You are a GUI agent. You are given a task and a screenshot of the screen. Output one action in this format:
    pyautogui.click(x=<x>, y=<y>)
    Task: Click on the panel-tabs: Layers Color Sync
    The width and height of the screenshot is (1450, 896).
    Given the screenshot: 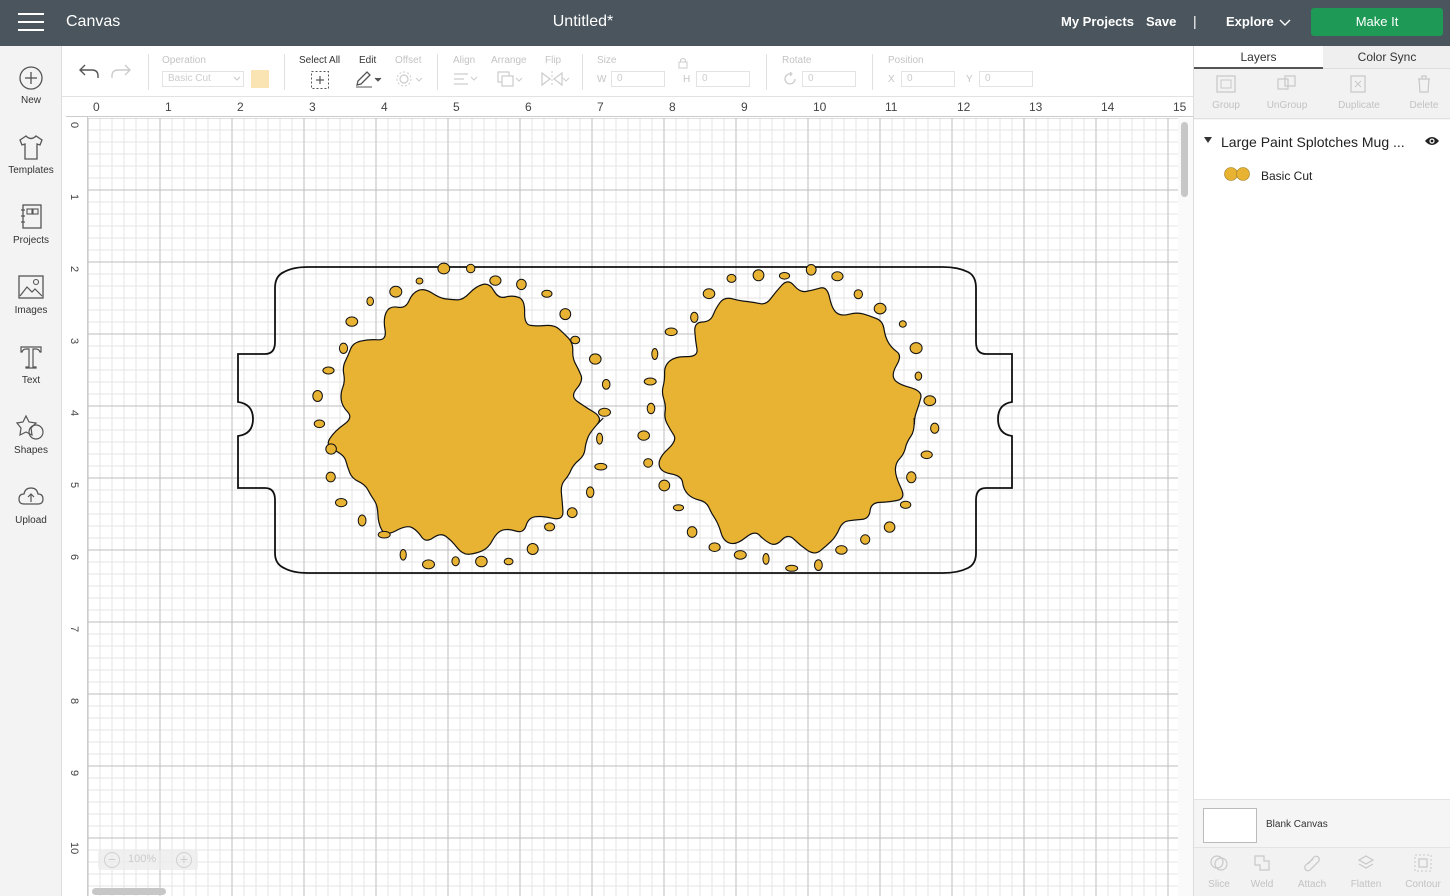 What is the action you would take?
    pyautogui.click(x=1322, y=57)
    